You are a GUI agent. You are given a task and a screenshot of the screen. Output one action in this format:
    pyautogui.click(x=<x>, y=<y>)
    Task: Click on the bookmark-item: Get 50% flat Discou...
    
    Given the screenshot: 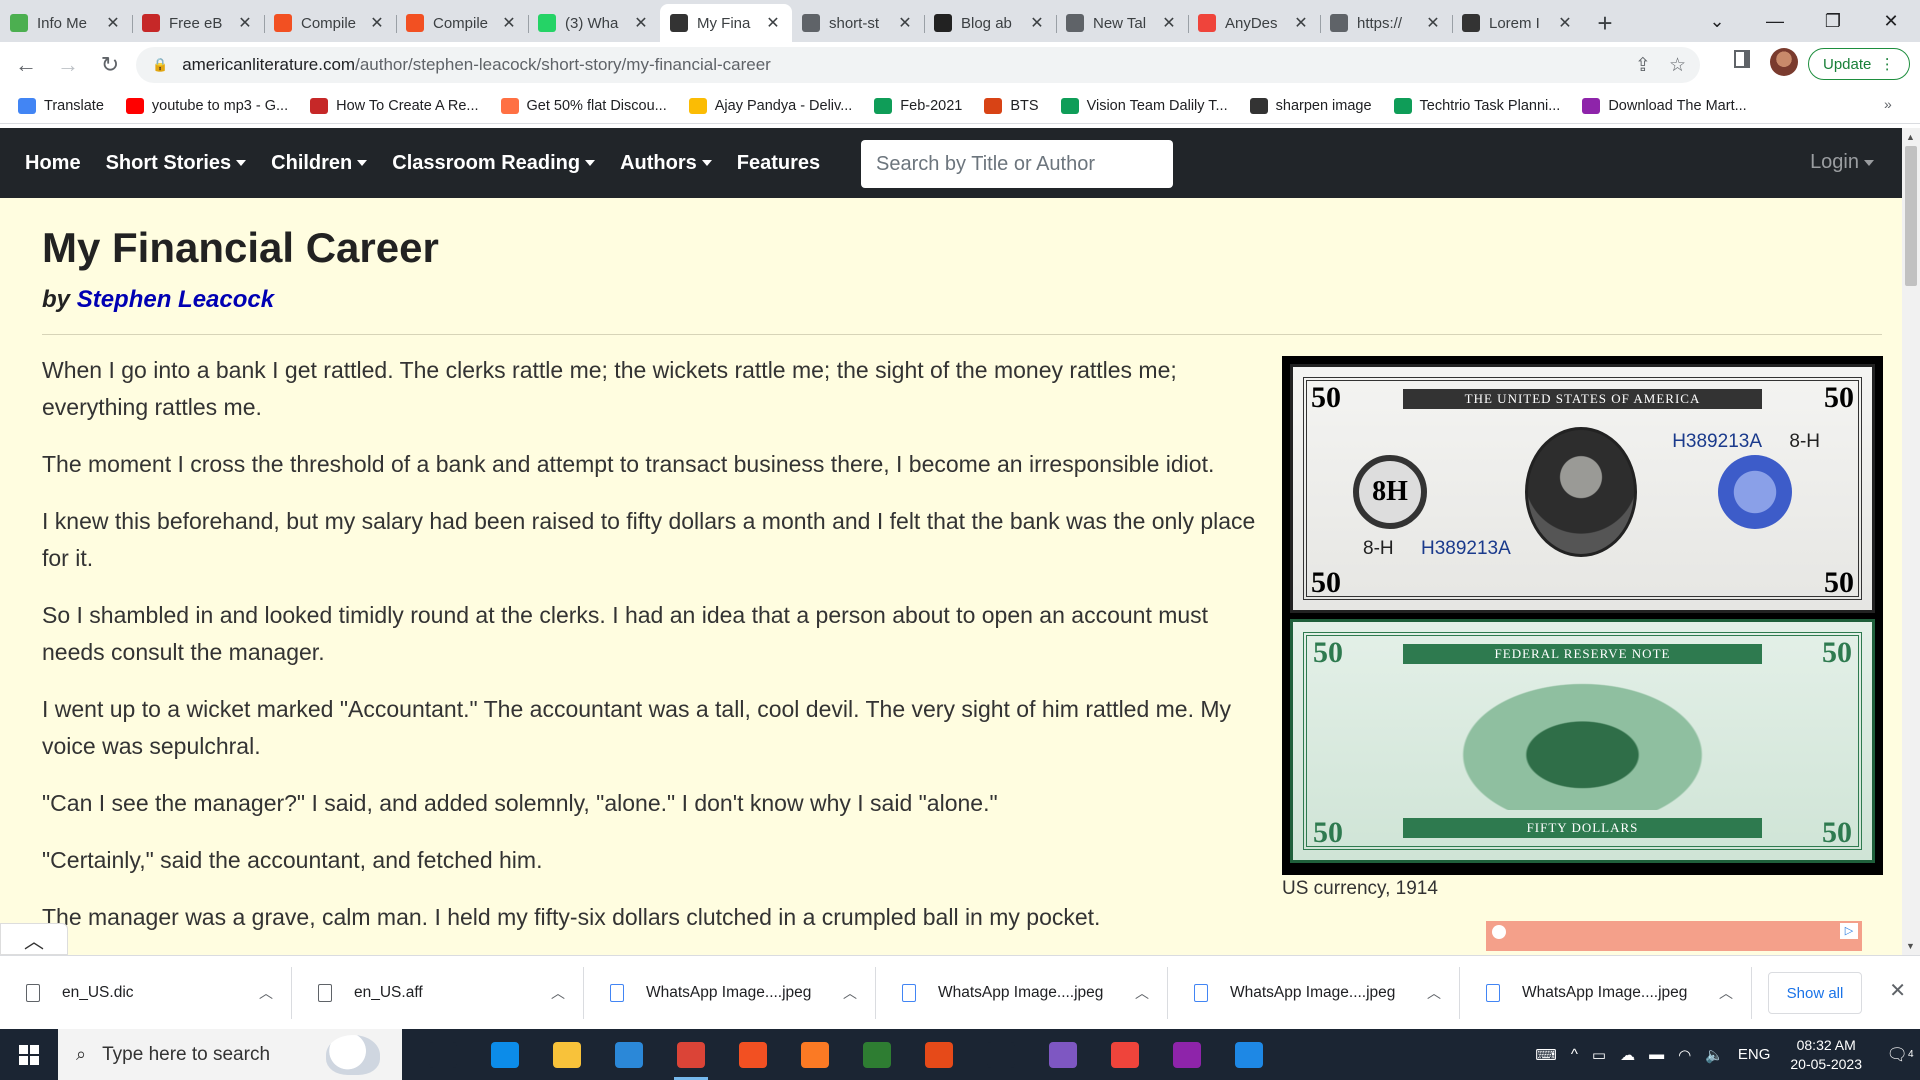 What is the action you would take?
    pyautogui.click(x=583, y=105)
    